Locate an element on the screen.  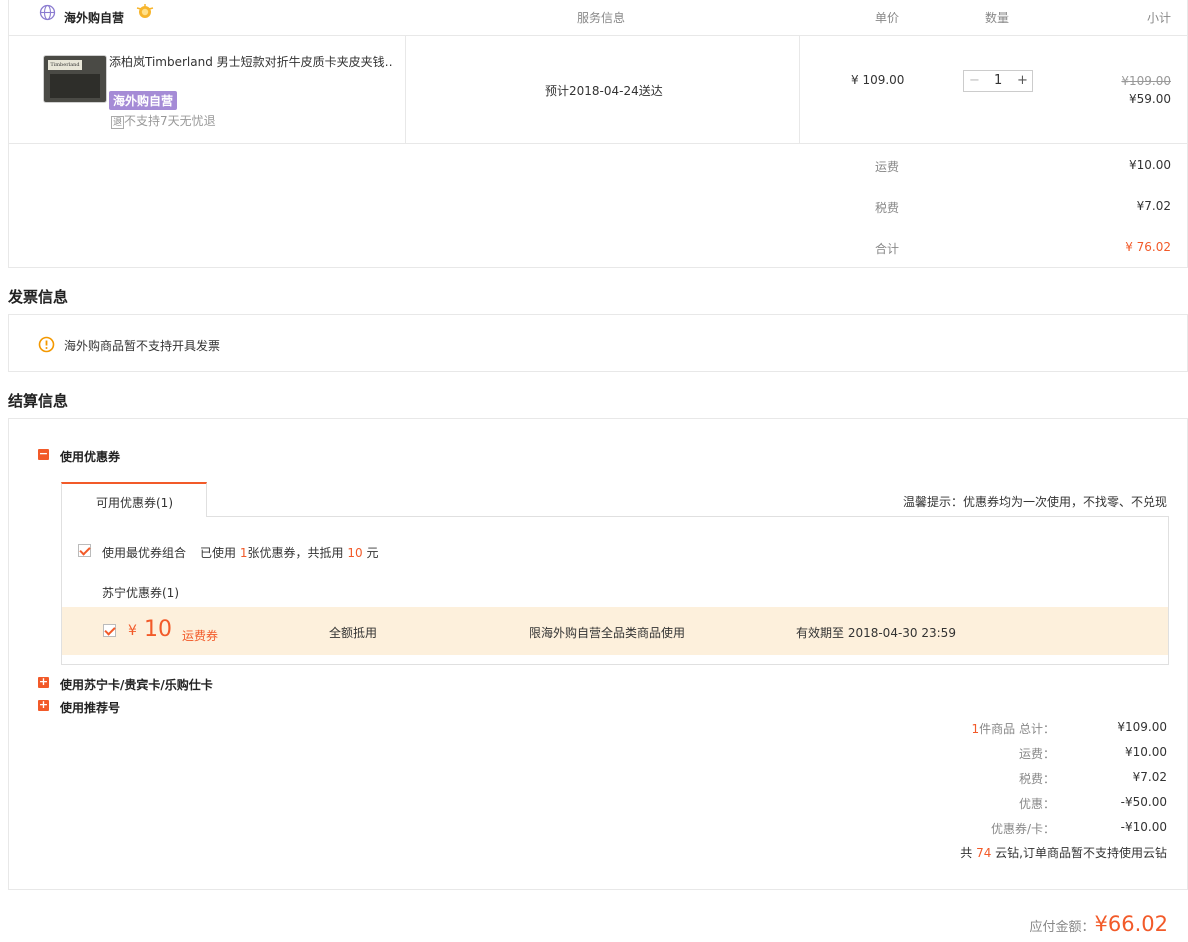
header-service: 服务信息 is located at coordinates (601, 18).